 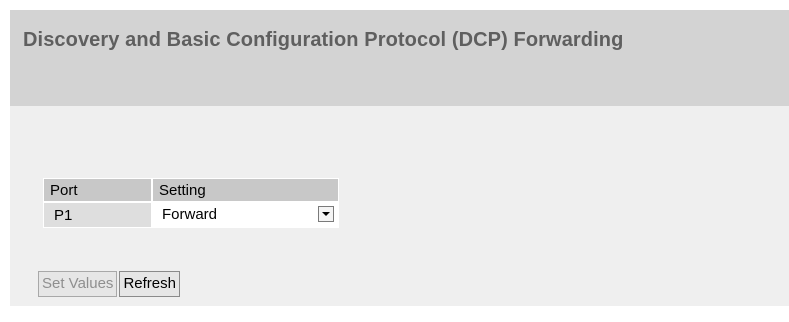 What do you see at coordinates (78, 284) in the screenshot?
I see `set-values-button: Set Values` at bounding box center [78, 284].